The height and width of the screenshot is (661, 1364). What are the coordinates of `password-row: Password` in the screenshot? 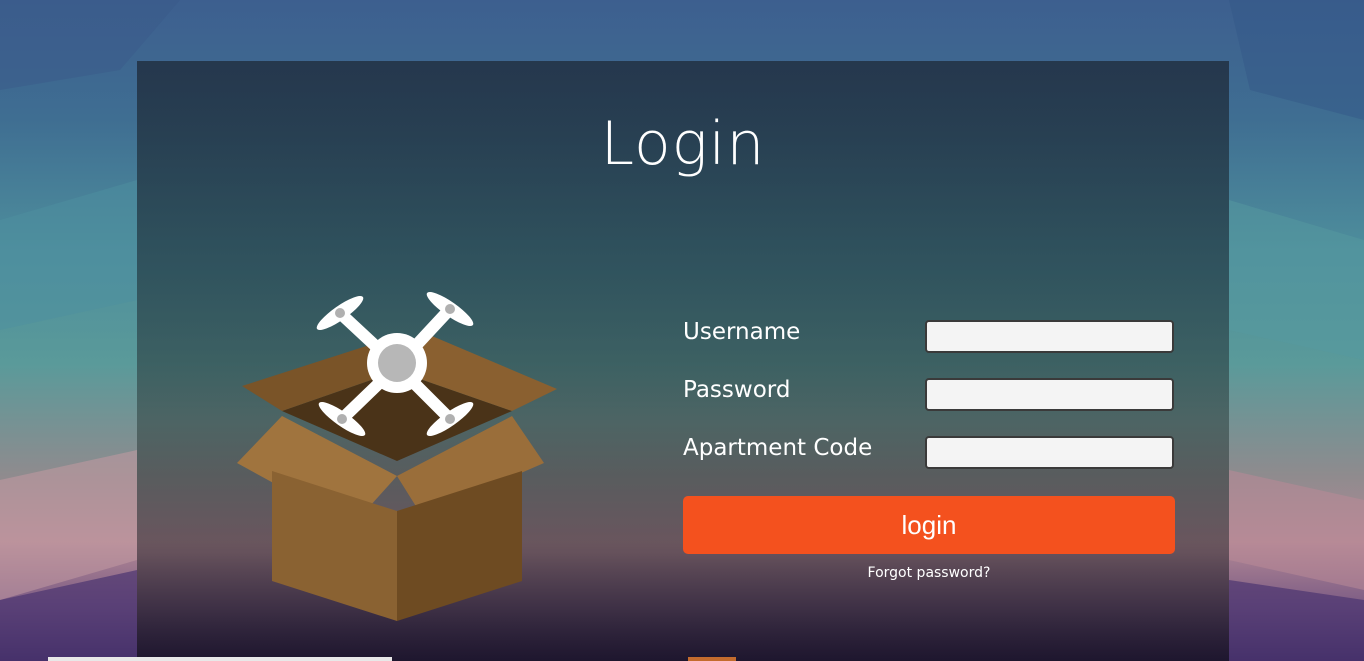 It's located at (929, 404).